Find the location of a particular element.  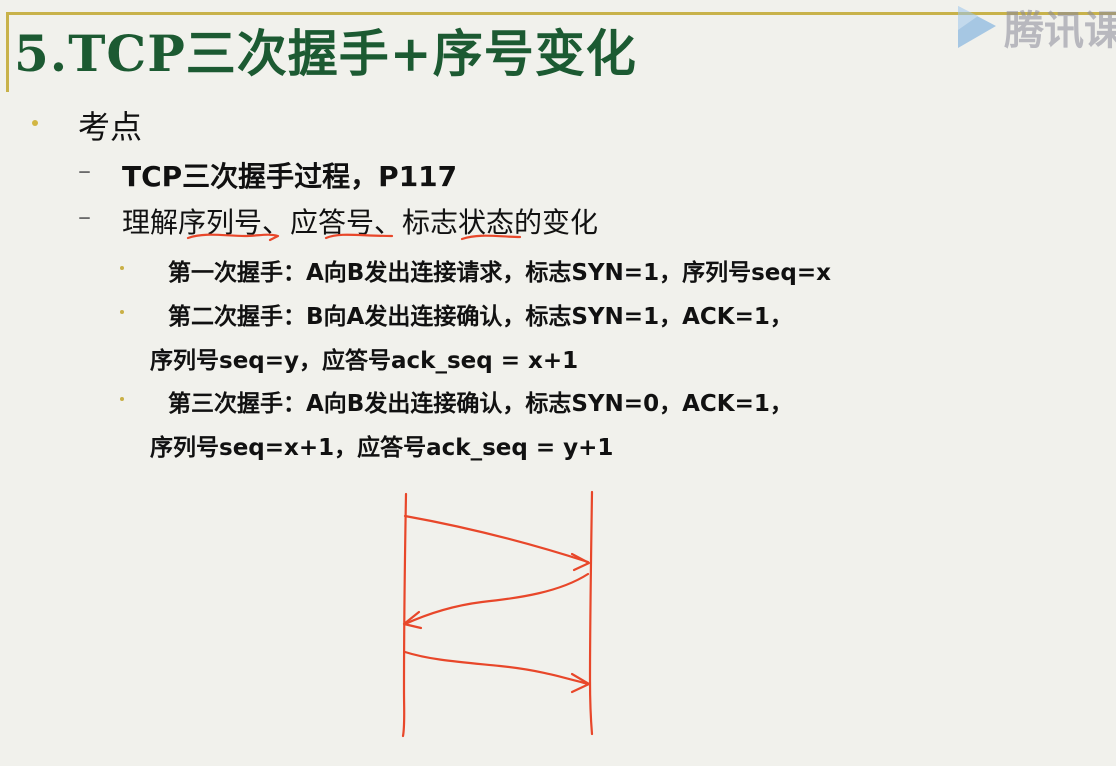

underline-flag-state is located at coordinates (491, 237).